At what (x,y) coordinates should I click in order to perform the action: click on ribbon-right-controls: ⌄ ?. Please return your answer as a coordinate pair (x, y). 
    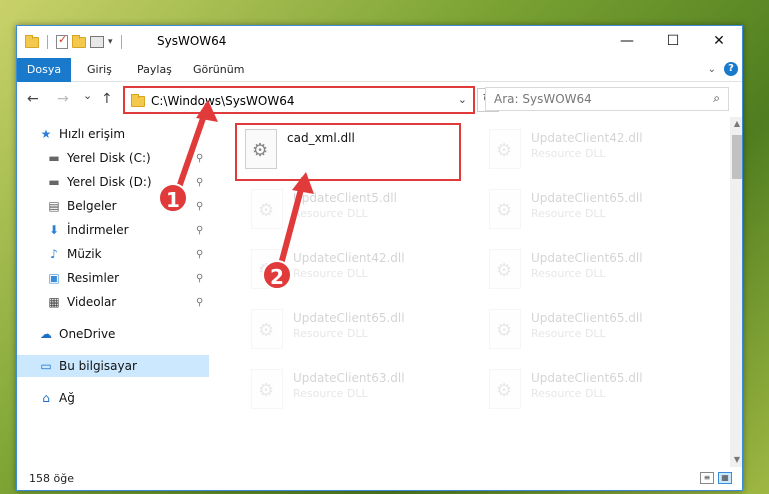
    Looking at the image, I should click on (723, 69).